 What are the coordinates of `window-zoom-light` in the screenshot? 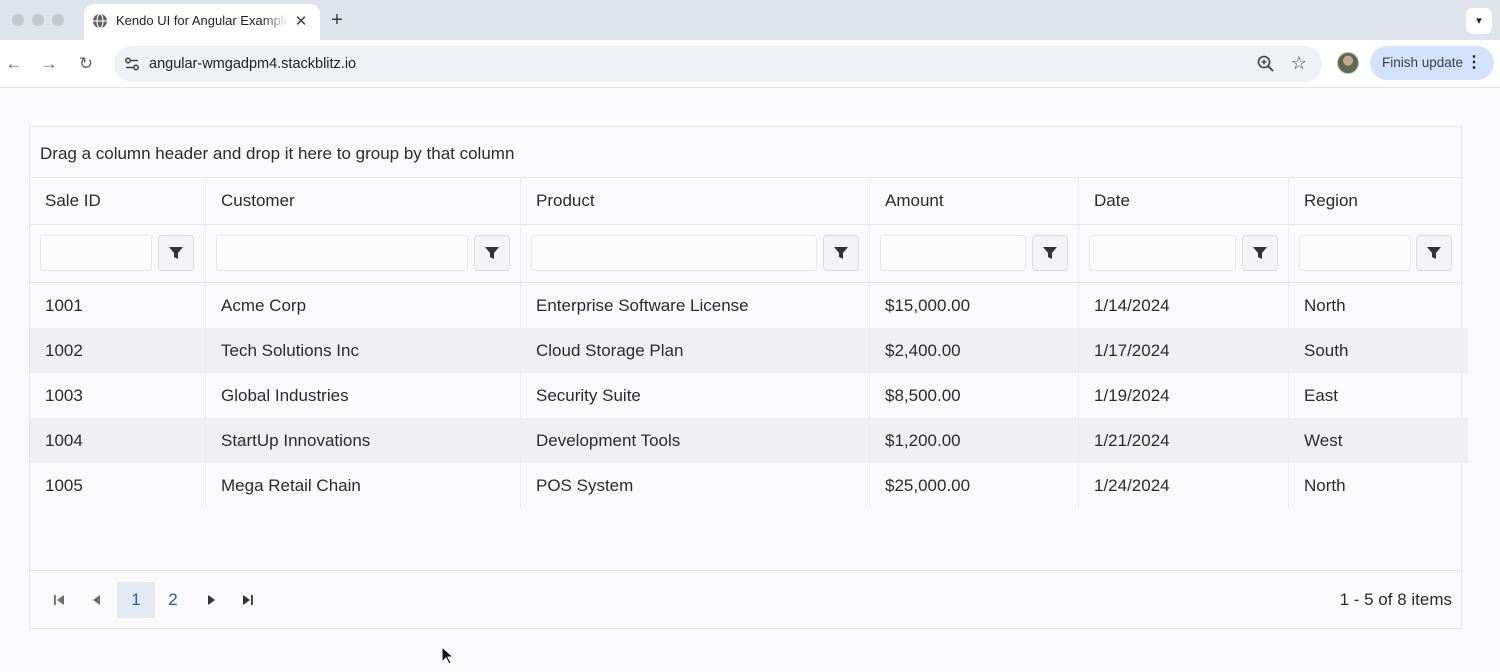 It's located at (58, 20).